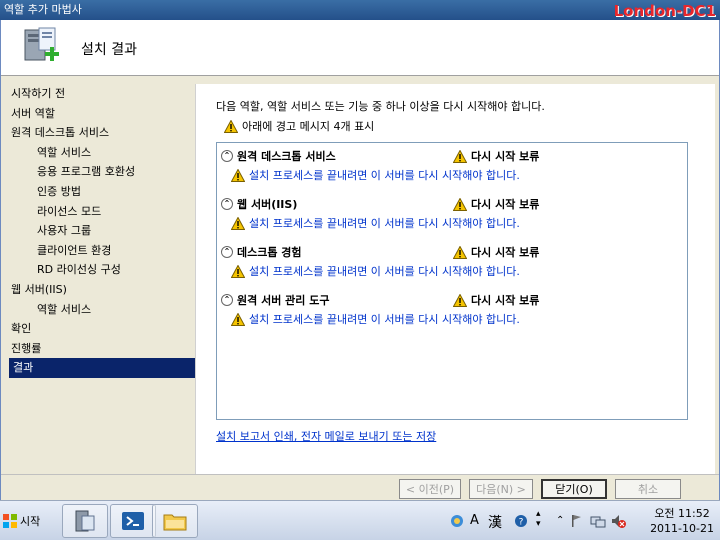 The width and height of the screenshot is (720, 540). I want to click on sidebar-step-12: 확인, so click(102, 329).